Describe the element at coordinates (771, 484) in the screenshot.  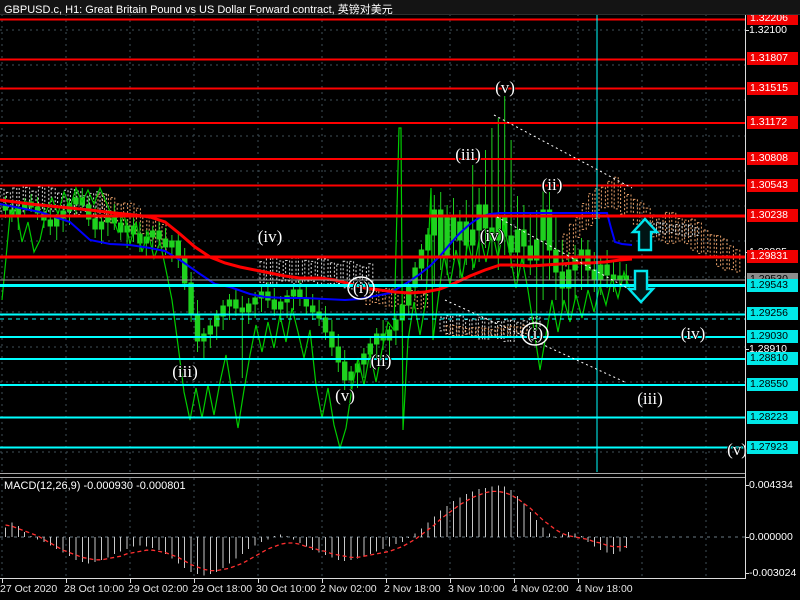
I see `macd-axis-label: 0.004334` at that location.